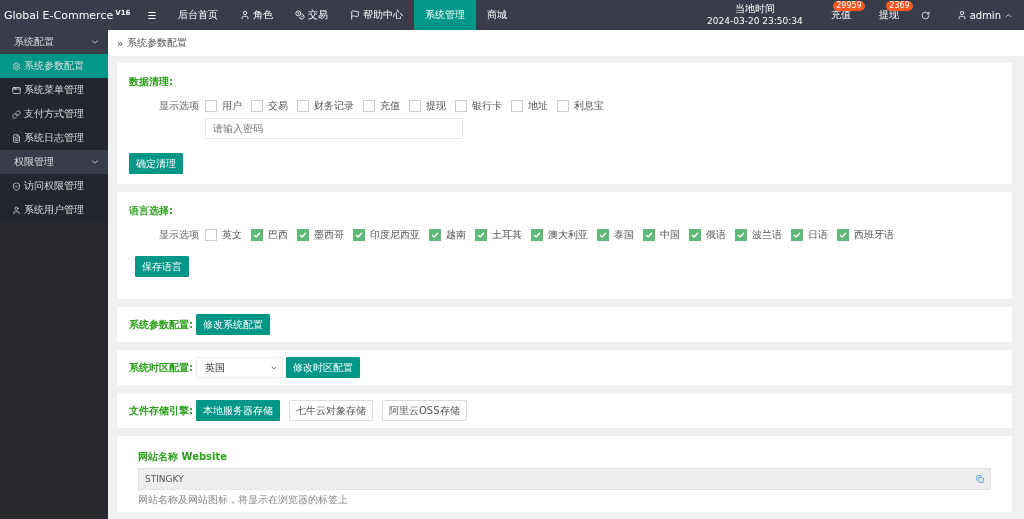 The height and width of the screenshot is (519, 1024). Describe the element at coordinates (849, 6) in the screenshot. I see `count-badge: 29959` at that location.